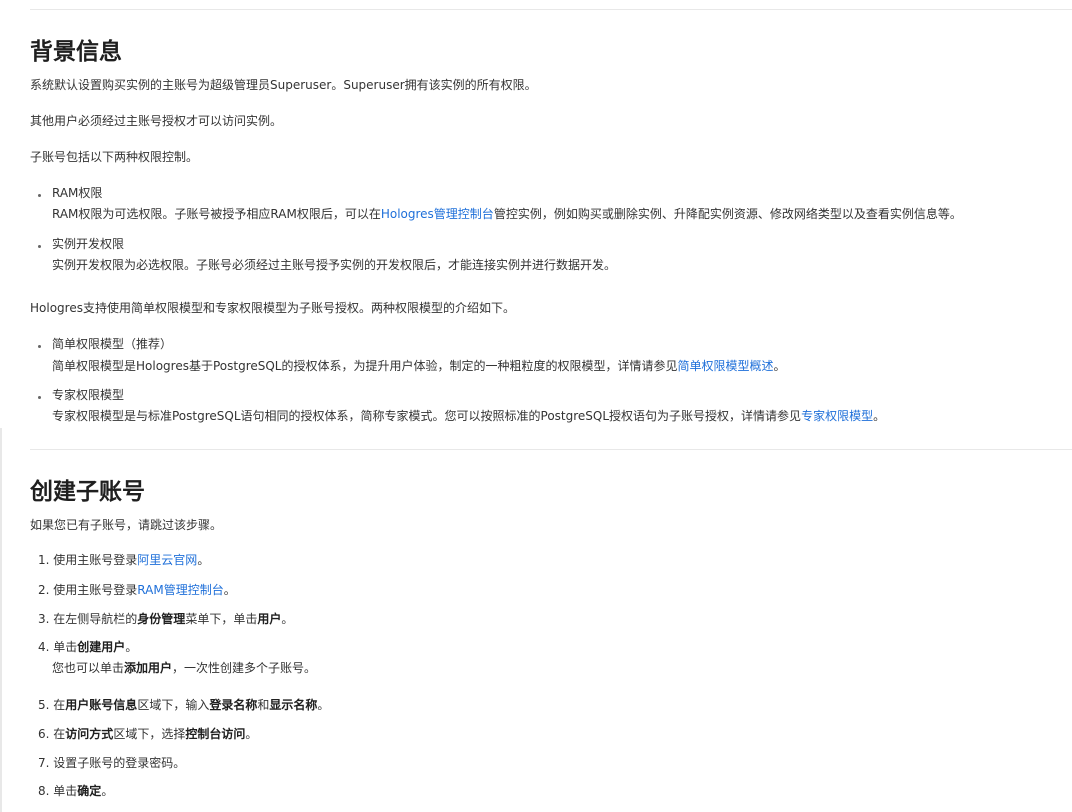 Image resolution: width=1072 pixels, height=812 pixels. What do you see at coordinates (114, 157) in the screenshot?
I see `paragraph-permission-types: 子账号包括以下两种权限控制。` at bounding box center [114, 157].